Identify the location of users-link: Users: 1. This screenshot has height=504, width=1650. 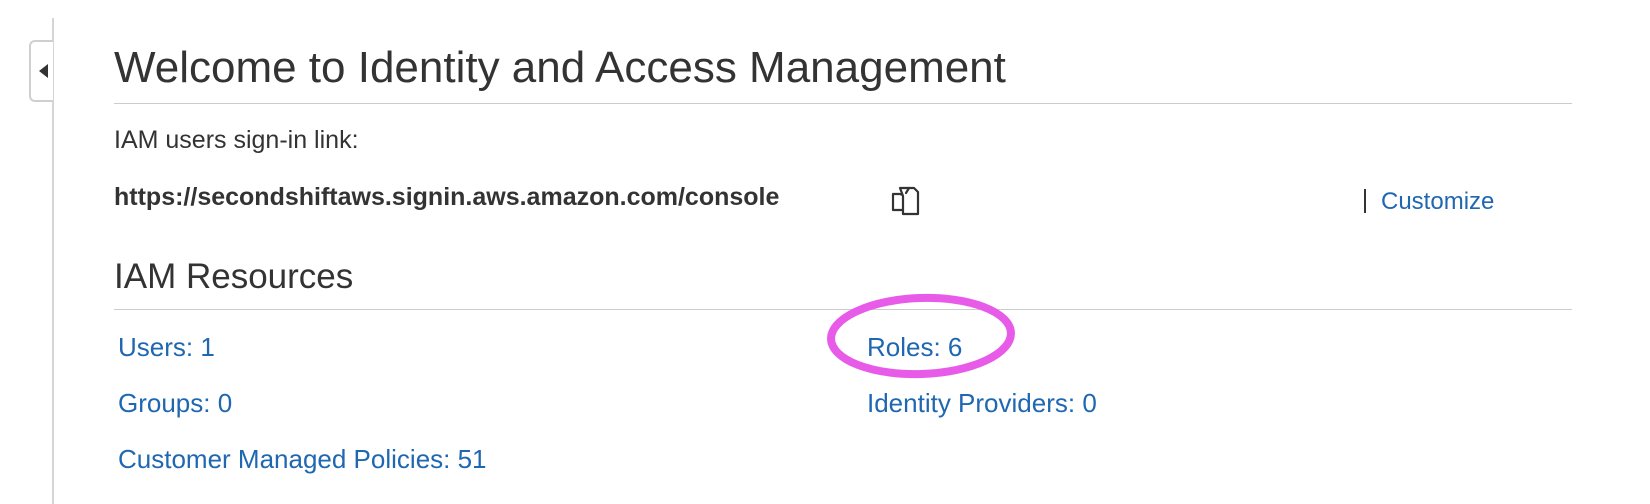
(166, 347).